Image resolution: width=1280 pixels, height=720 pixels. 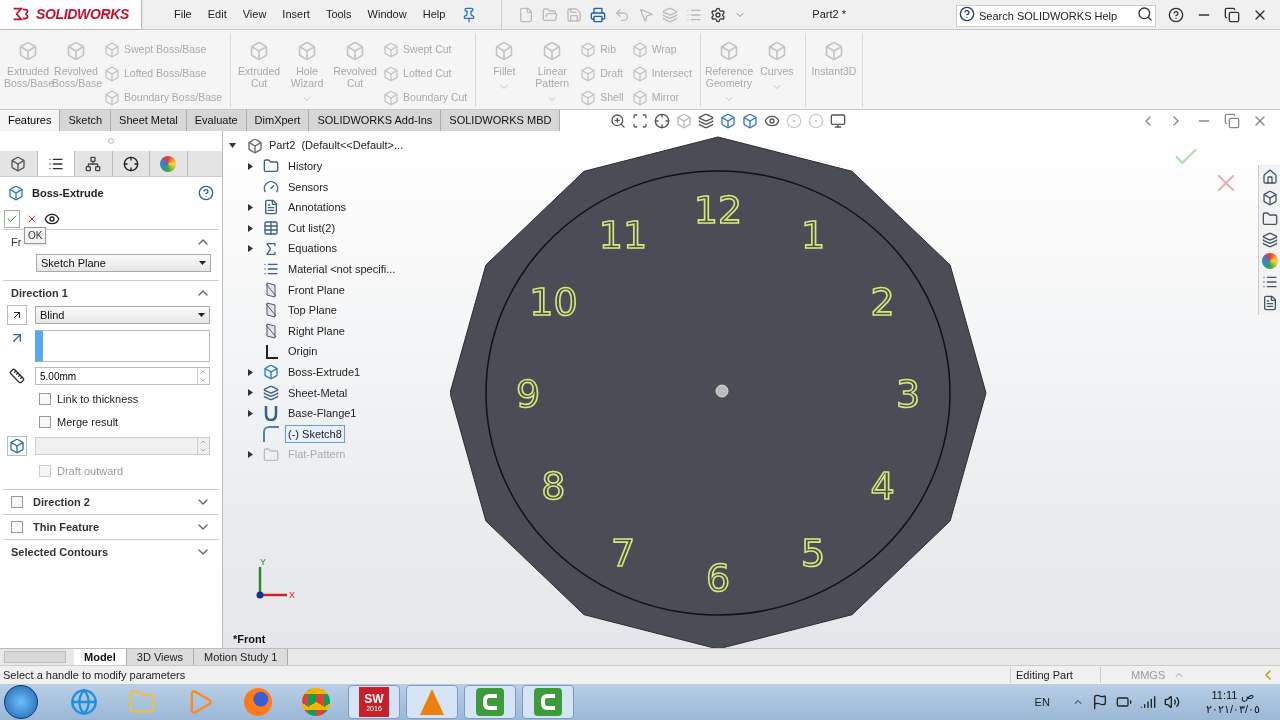 What do you see at coordinates (100, 657) in the screenshot?
I see `model-tab: Model` at bounding box center [100, 657].